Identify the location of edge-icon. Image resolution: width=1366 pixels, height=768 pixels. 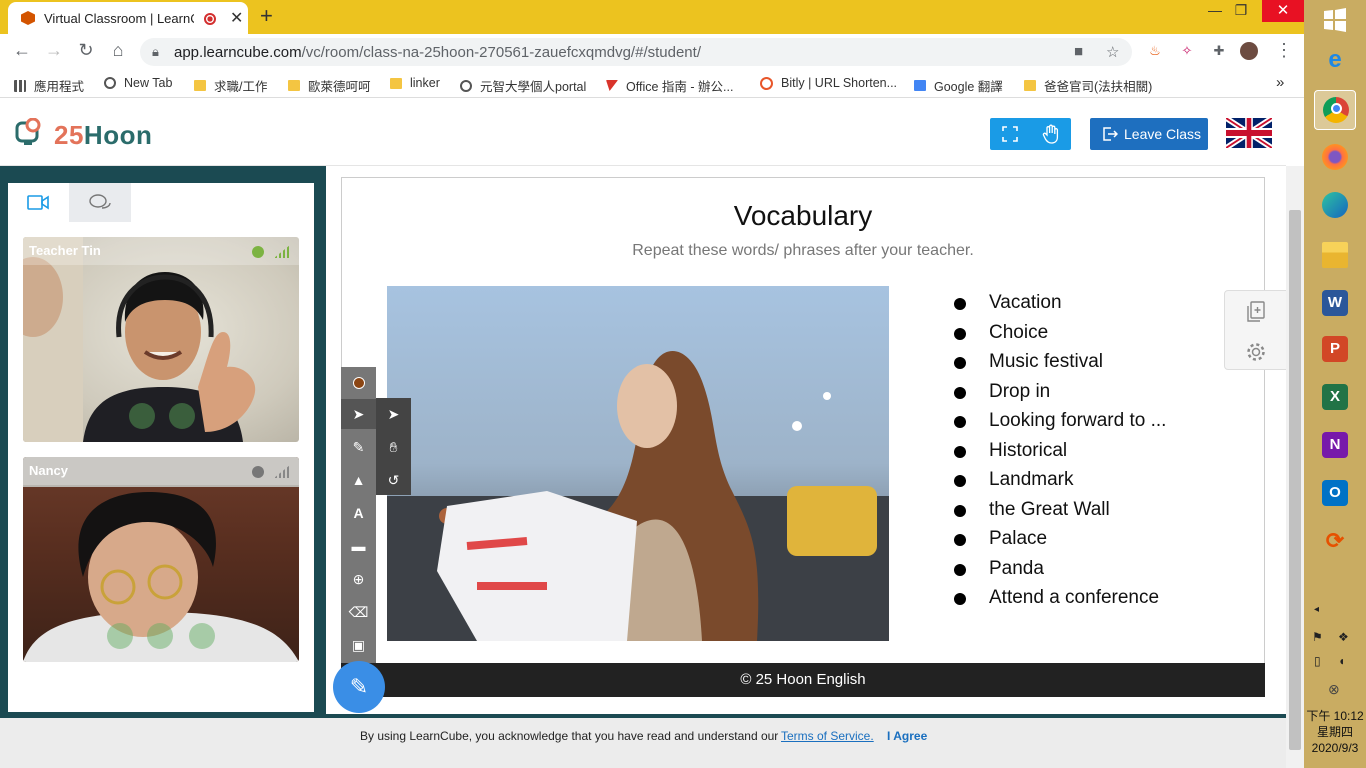
(1335, 205).